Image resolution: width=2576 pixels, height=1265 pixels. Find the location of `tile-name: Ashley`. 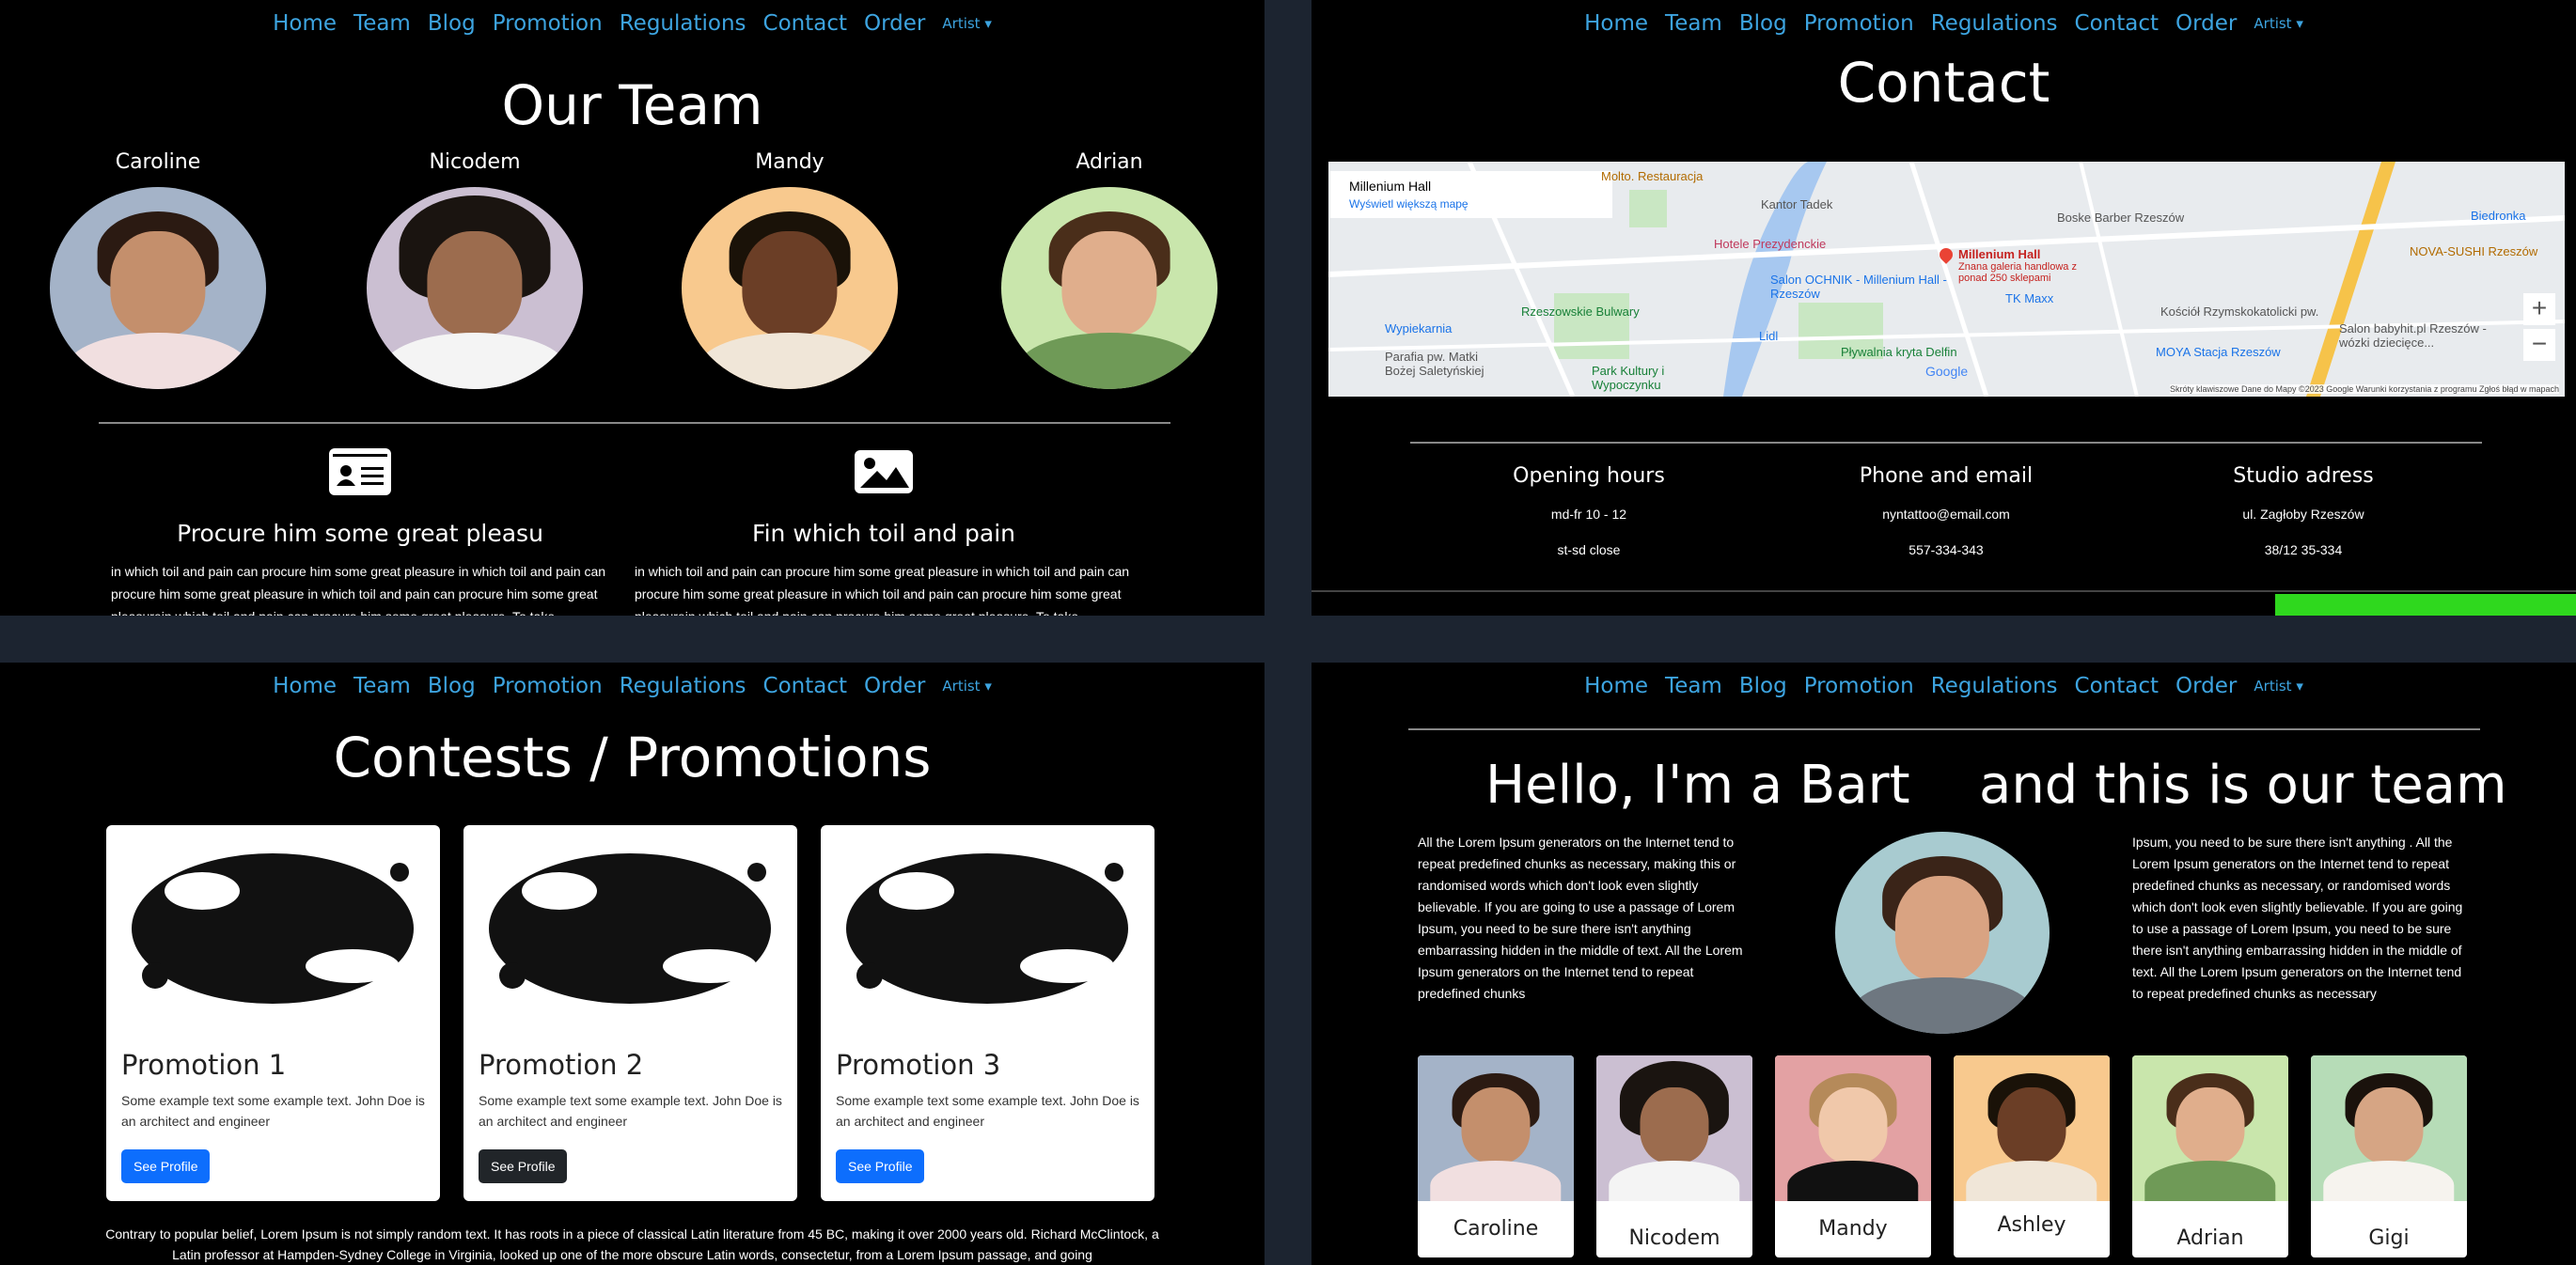

tile-name: Ashley is located at coordinates (2032, 1225).